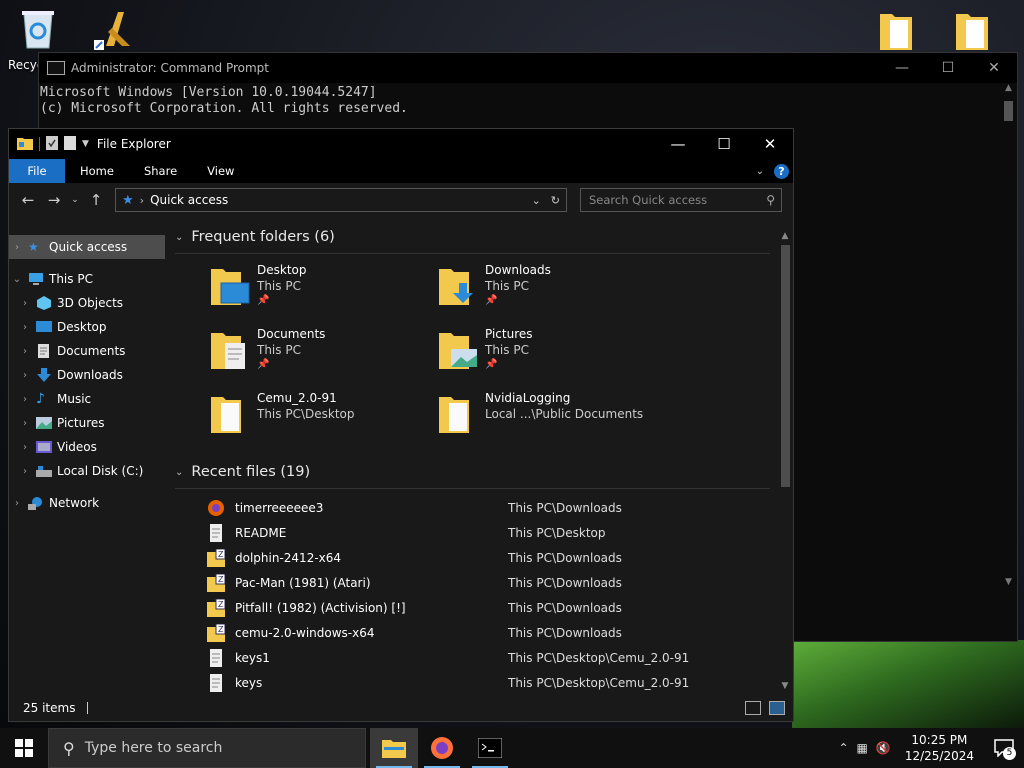  Describe the element at coordinates (341, 200) in the screenshot. I see `address-bar: ★ › Quick access ⌄ ↻` at that location.